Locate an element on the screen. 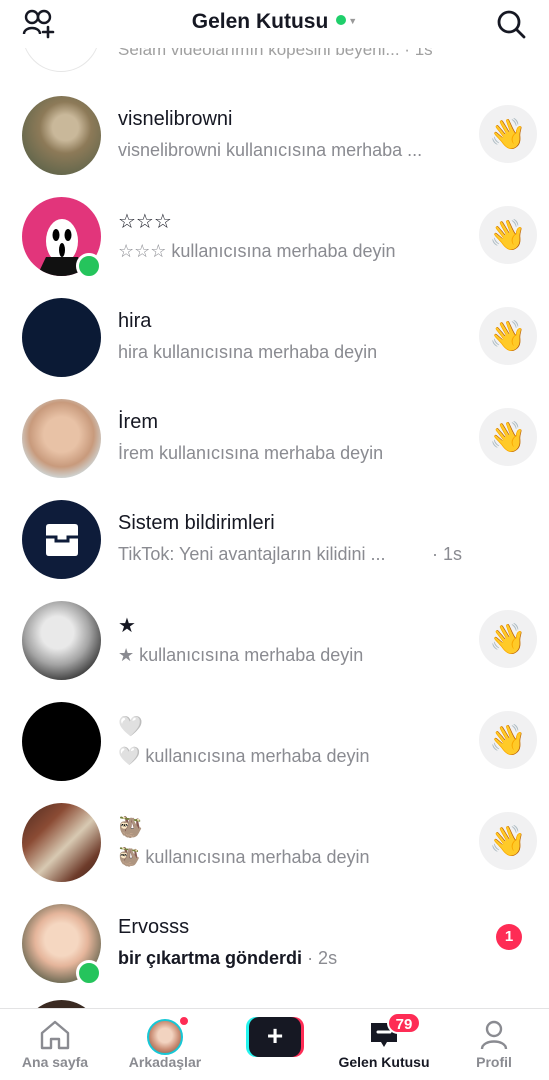 The width and height of the screenshot is (549, 1080). header: Gelen Kutusu ▼ is located at coordinates (274, 24).